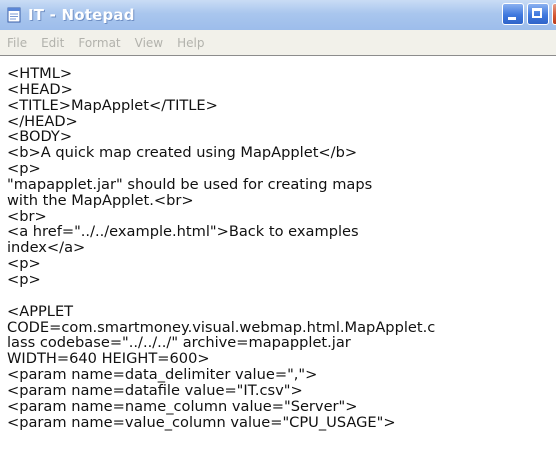  Describe the element at coordinates (278, 15) in the screenshot. I see `title-bar: IT - Notepad` at that location.